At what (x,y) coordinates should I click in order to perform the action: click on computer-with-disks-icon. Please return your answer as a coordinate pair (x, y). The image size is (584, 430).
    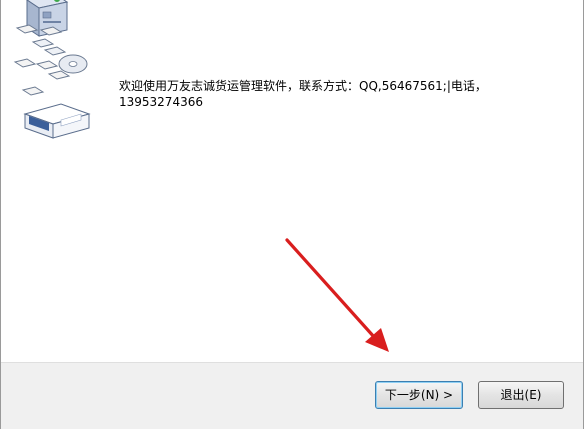
    Looking at the image, I should click on (52, 69).